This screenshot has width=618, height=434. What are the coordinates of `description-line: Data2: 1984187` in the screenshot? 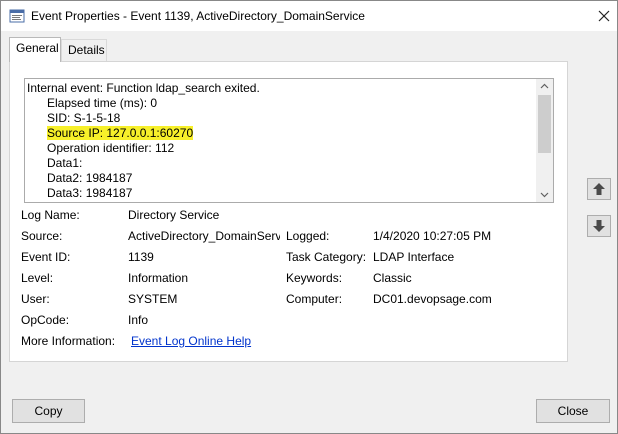 It's located at (90, 178).